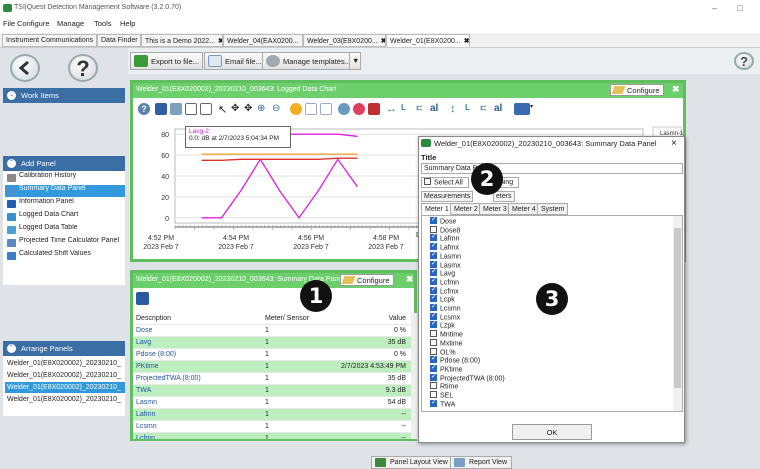  Describe the element at coordinates (522, 109) in the screenshot. I see `legend-icon` at that location.